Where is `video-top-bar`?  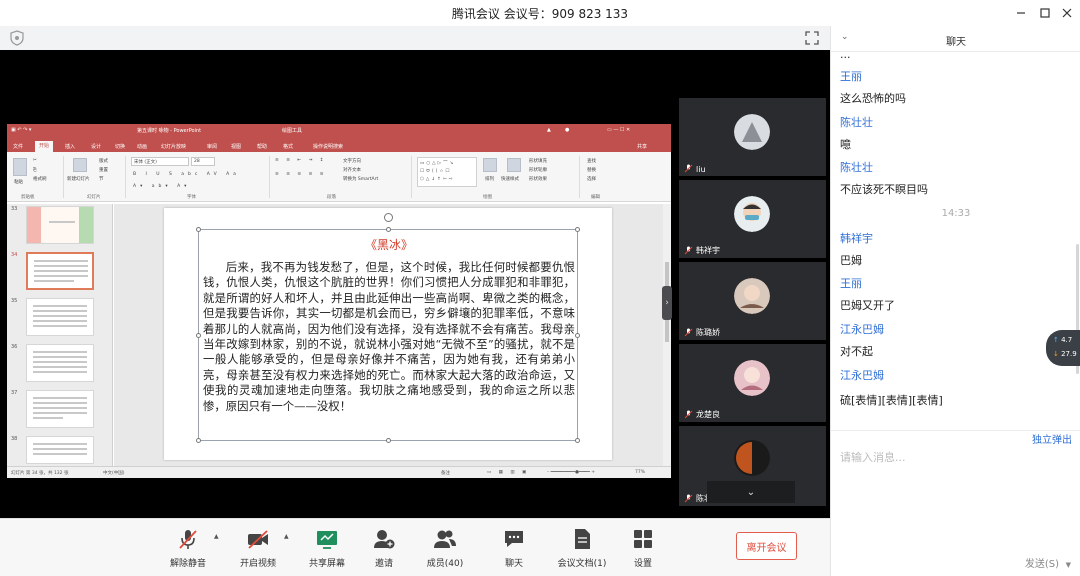 video-top-bar is located at coordinates (415, 38).